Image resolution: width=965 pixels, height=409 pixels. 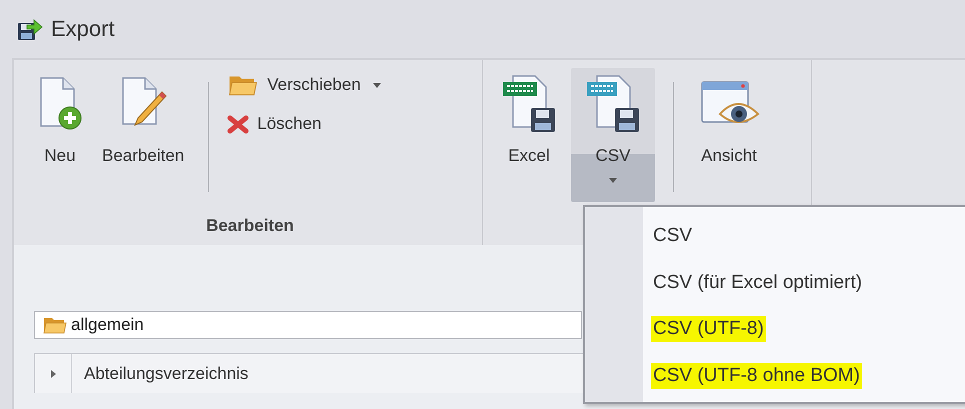 I want to click on delete-icon, so click(x=238, y=124).